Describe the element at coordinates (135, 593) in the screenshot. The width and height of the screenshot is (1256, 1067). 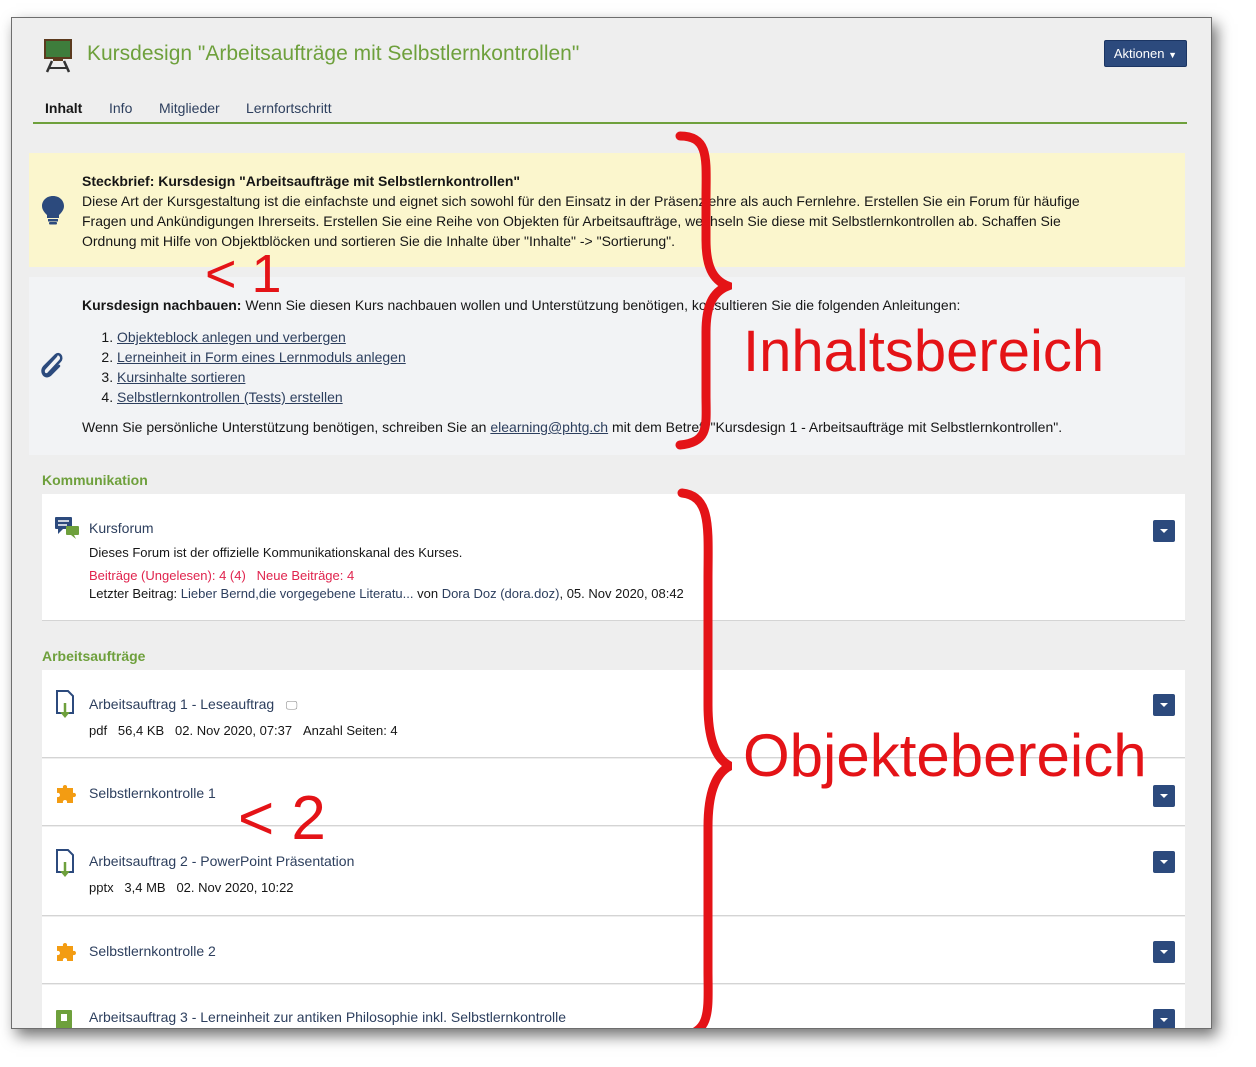
I see `last-post-label: Letzter Beitrag:` at that location.